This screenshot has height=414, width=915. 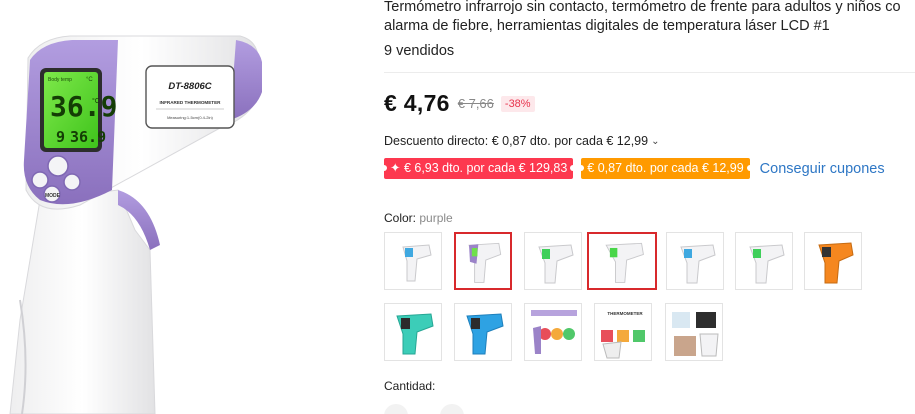 What do you see at coordinates (396, 409) in the screenshot?
I see `quantity-decrease-button` at bounding box center [396, 409].